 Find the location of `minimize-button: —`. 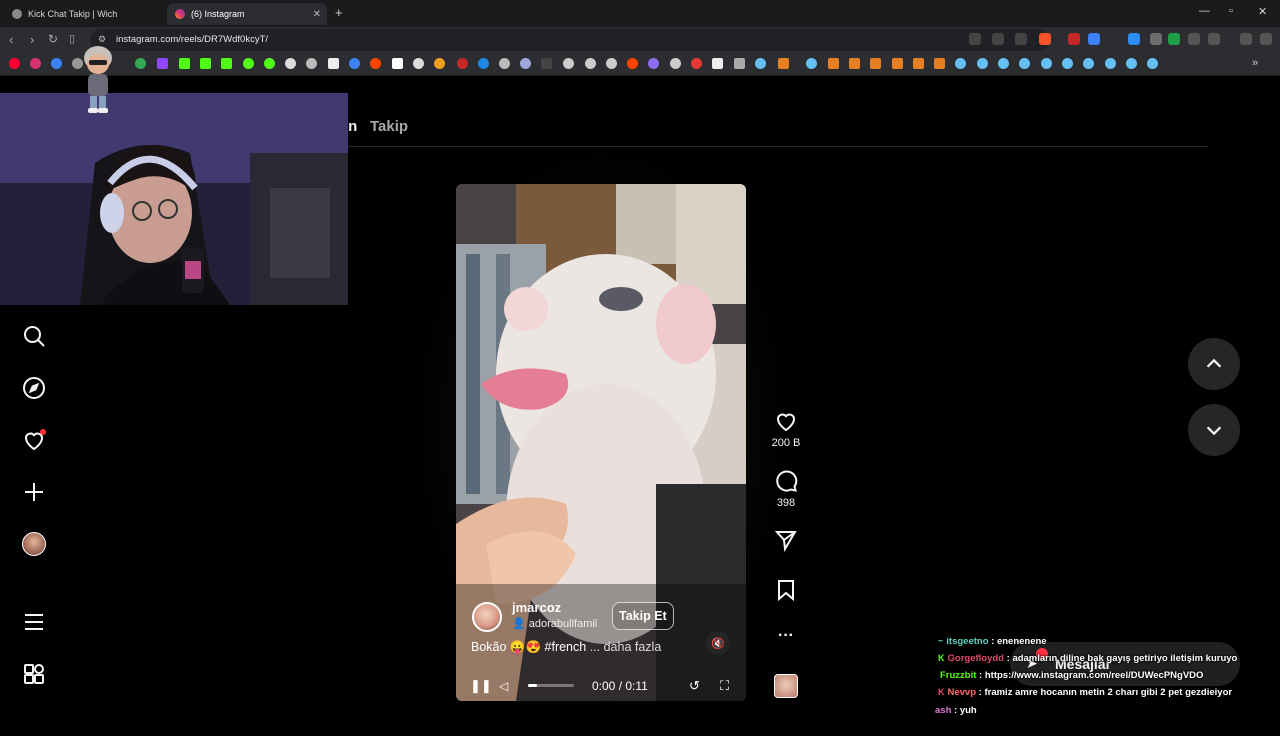

minimize-button: — is located at coordinates (1204, 11).